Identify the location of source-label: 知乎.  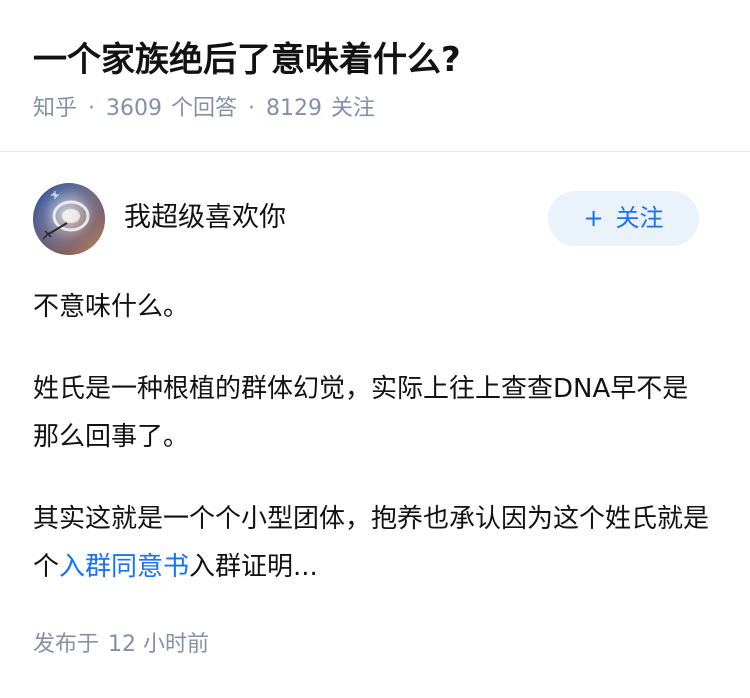
(55, 108).